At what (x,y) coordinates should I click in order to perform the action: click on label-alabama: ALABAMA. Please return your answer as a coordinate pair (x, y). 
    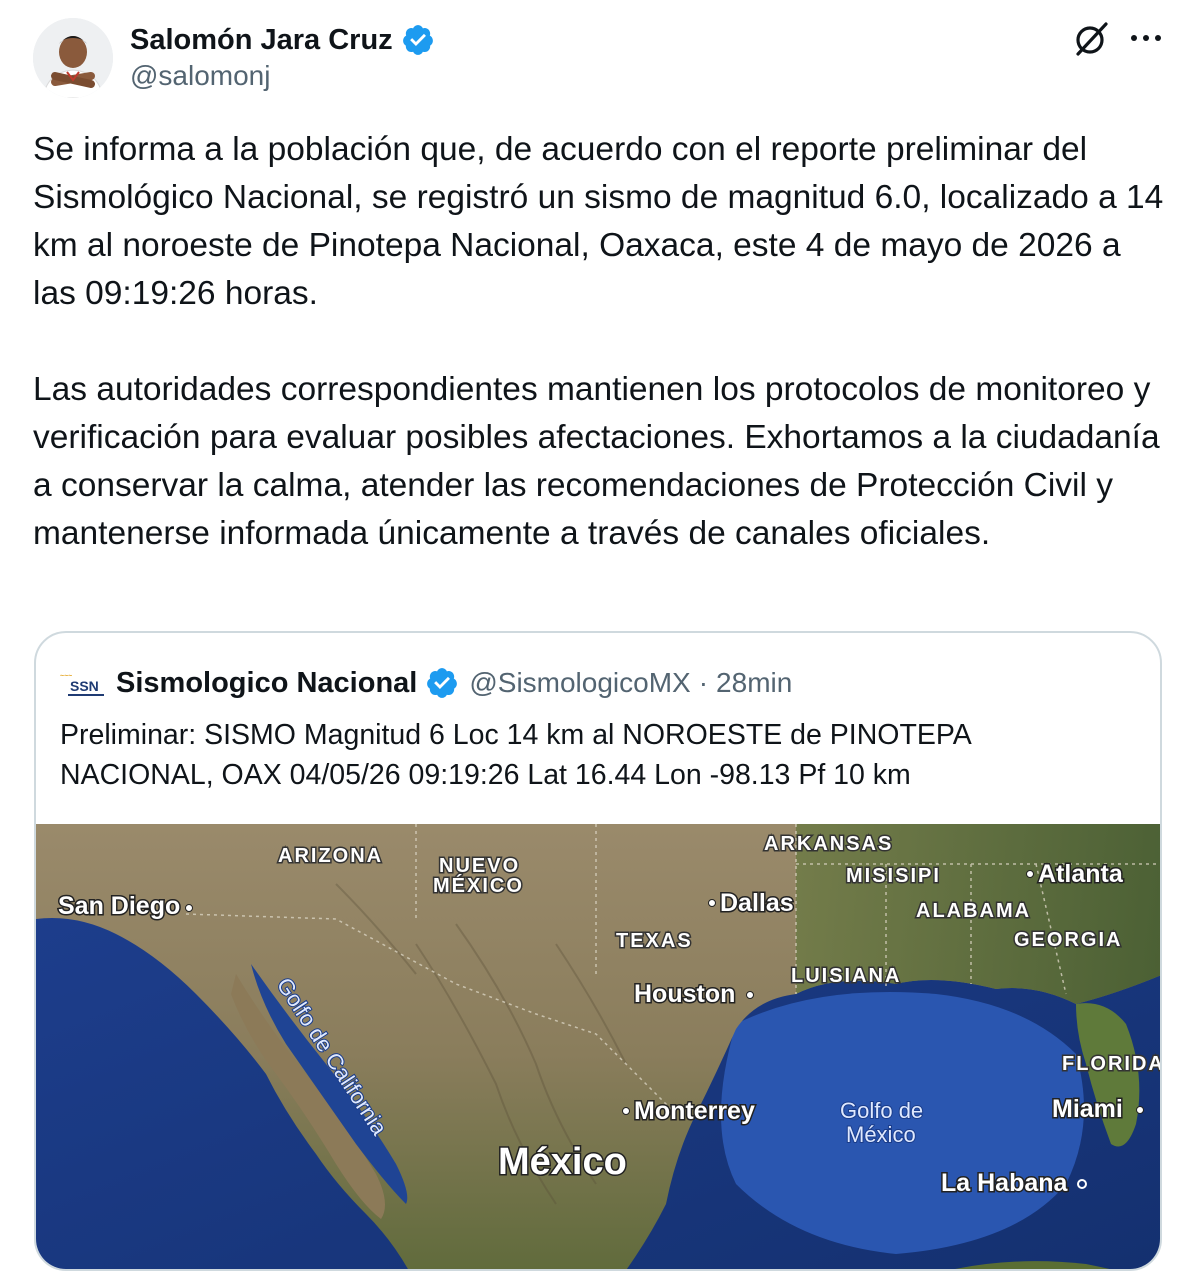
    Looking at the image, I should click on (973, 911).